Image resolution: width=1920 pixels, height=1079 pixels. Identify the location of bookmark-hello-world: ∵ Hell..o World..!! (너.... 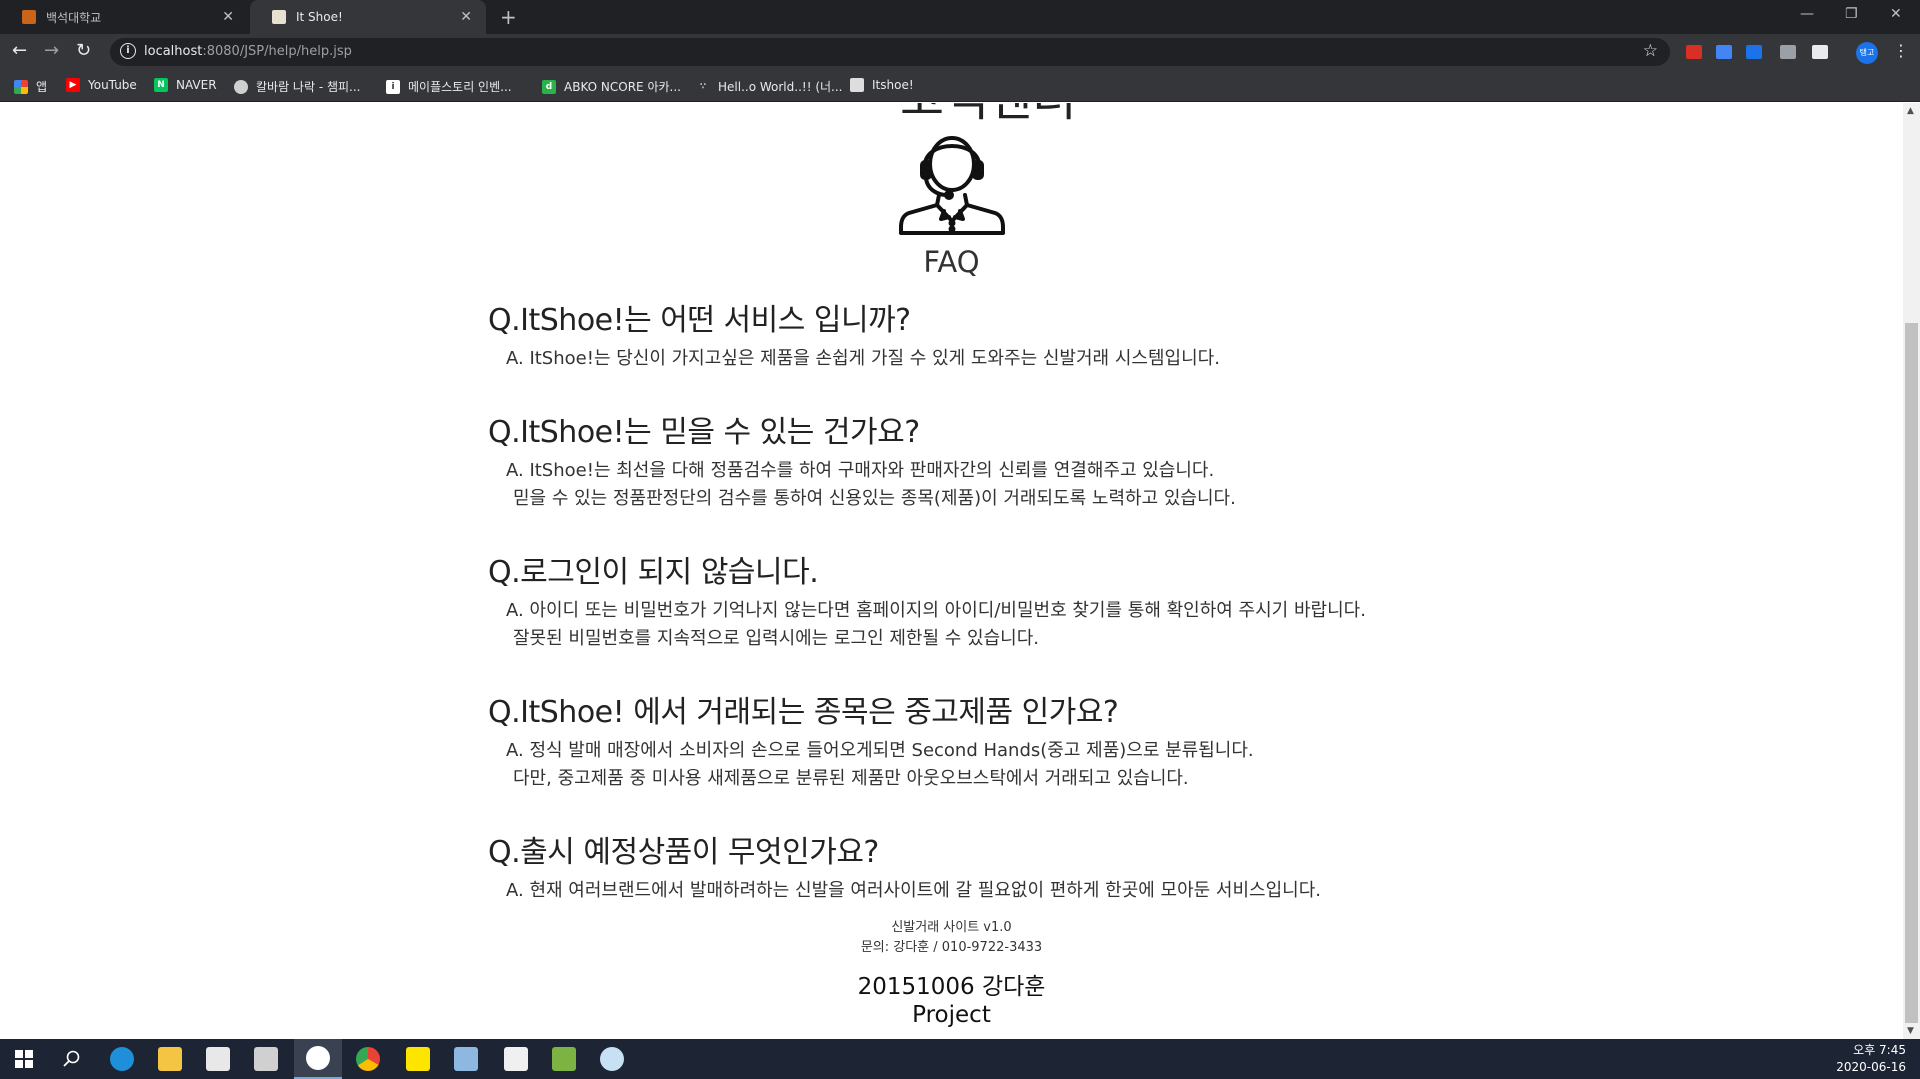
(769, 86).